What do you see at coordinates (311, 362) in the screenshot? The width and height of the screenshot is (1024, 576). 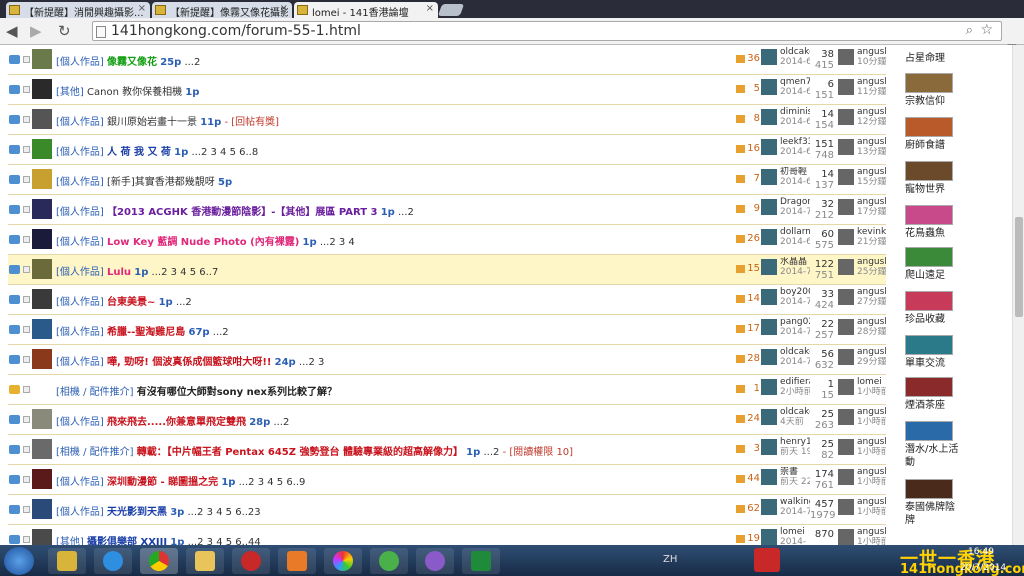 I see `thread-page-list: ...2 3` at bounding box center [311, 362].